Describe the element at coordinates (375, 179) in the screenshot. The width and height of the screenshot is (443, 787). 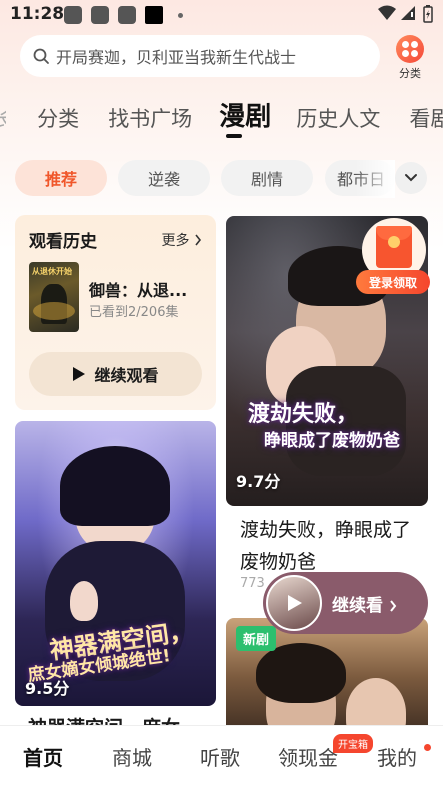
I see `sub-tab-fade` at that location.